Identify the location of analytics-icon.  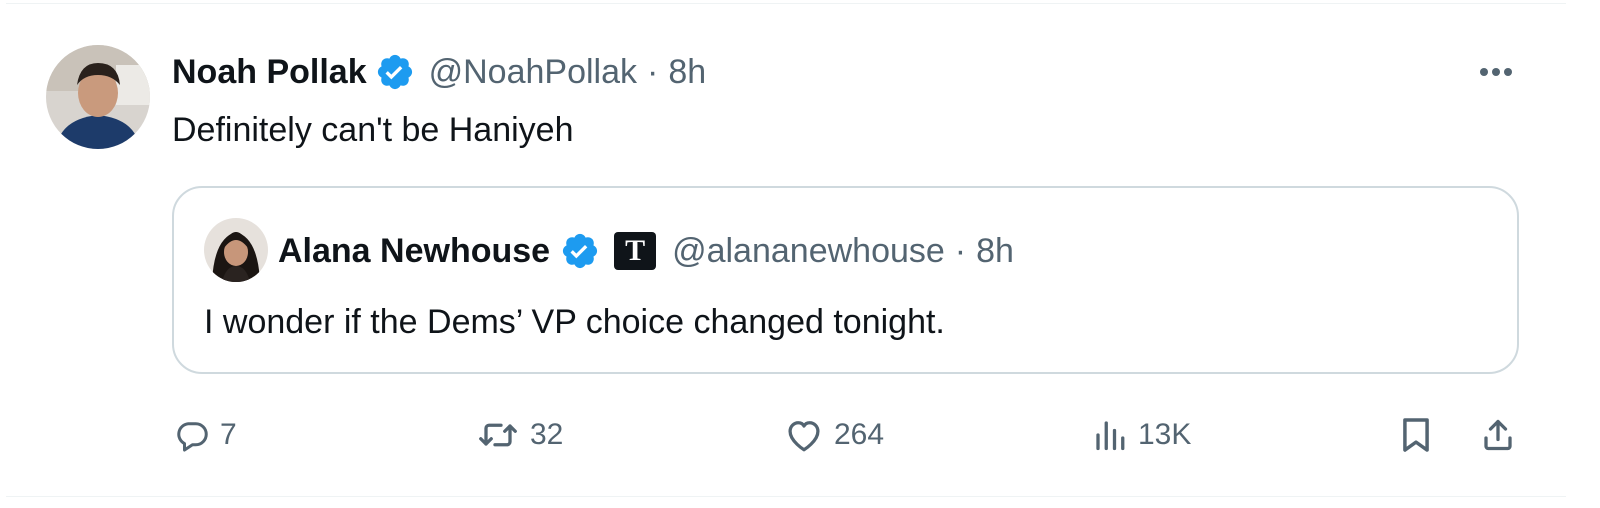
(1110, 436).